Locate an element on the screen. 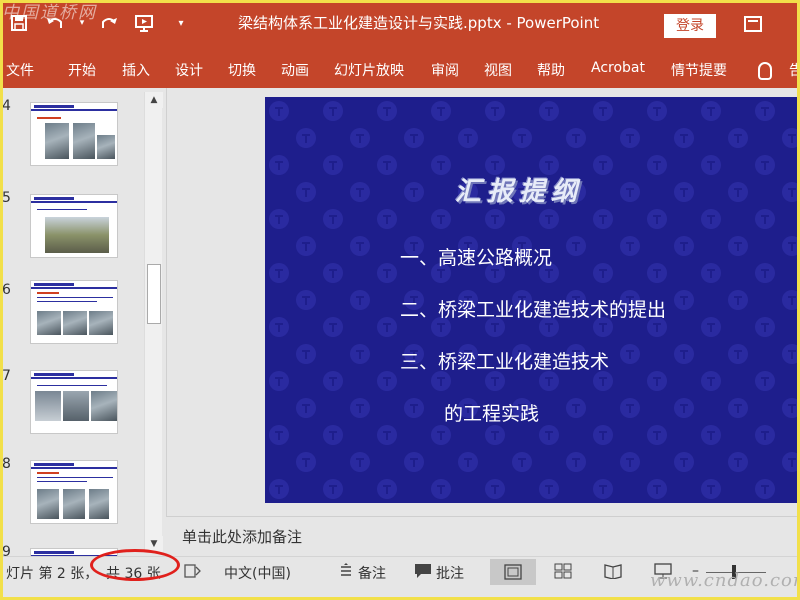 The width and height of the screenshot is (800, 600). tab-insert: 插入 is located at coordinates (136, 70).